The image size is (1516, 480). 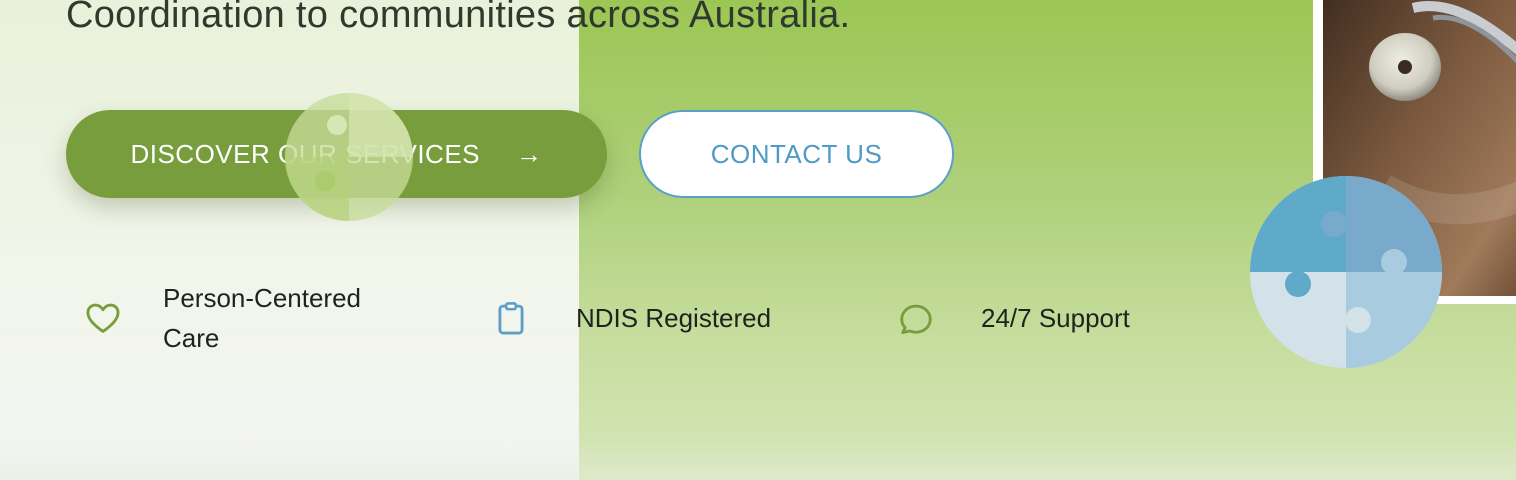 I want to click on hero-photo, so click(x=1419, y=148).